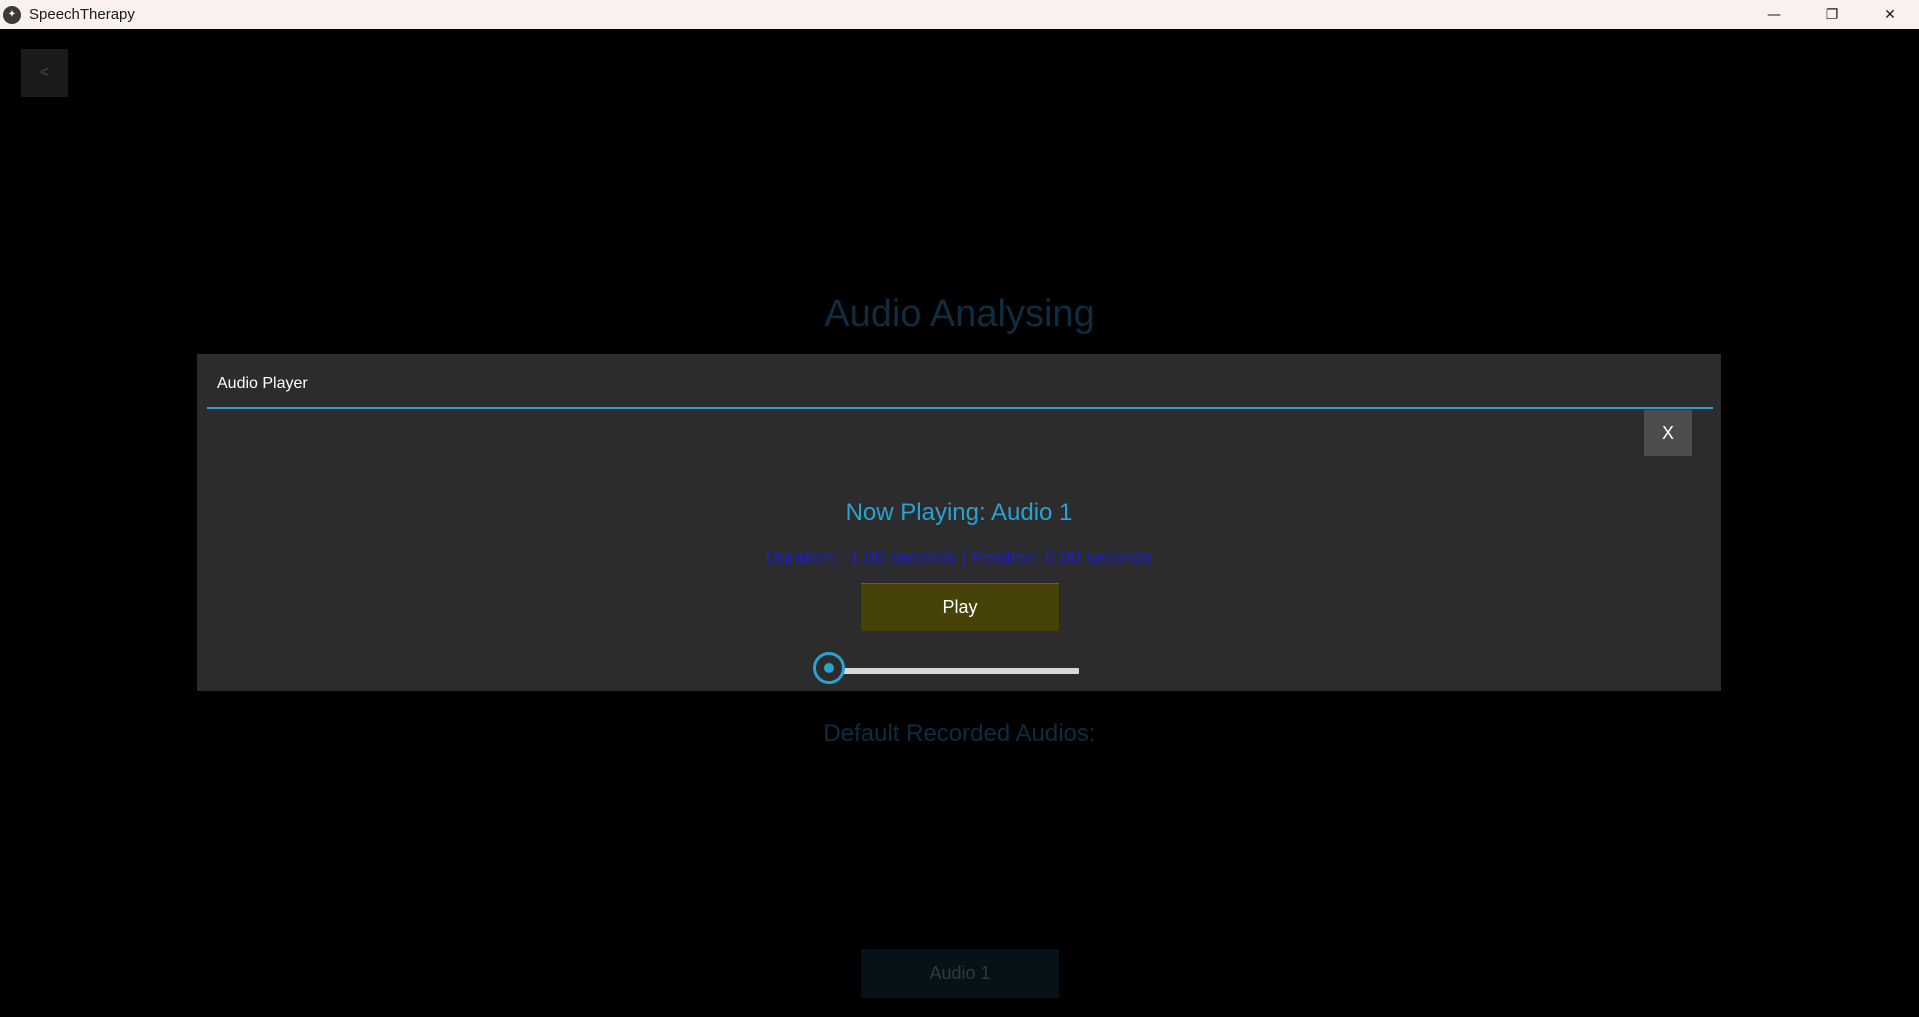 The image size is (1919, 1017). What do you see at coordinates (959, 733) in the screenshot?
I see `recorded-audios-heading: Default Recorded Audios:` at bounding box center [959, 733].